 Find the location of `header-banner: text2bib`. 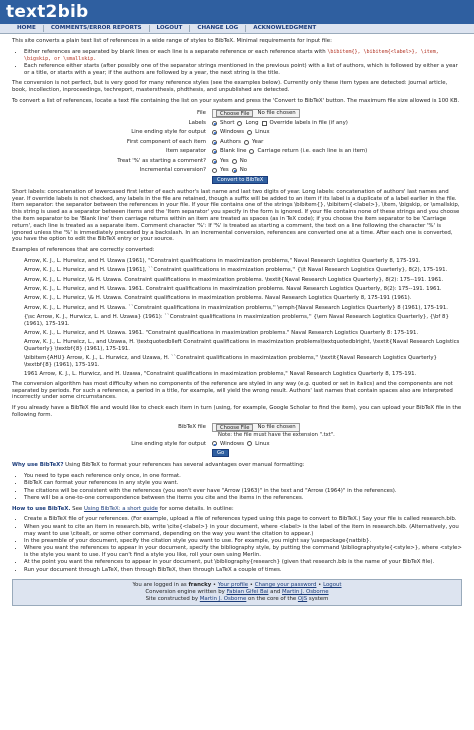

header-banner: text2bib is located at coordinates (237, 12).